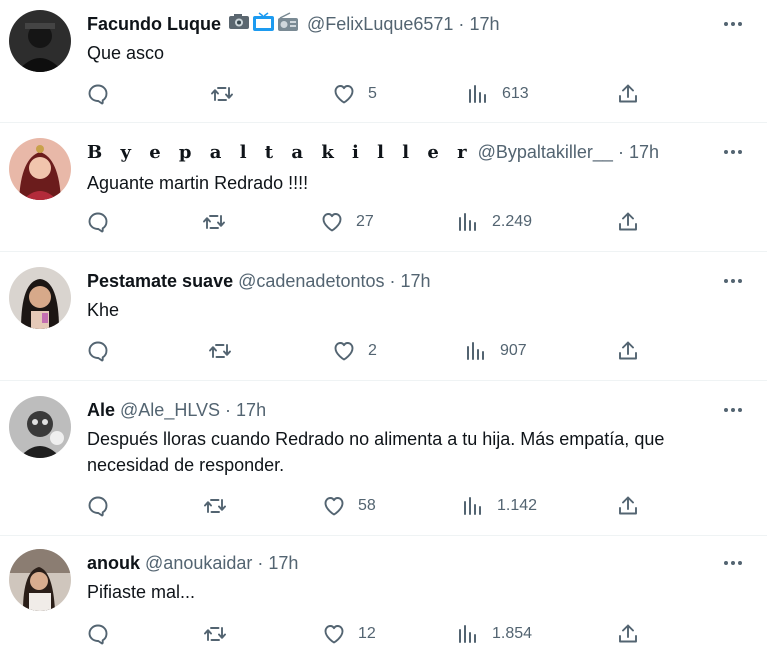  I want to click on views-button: 1.142, so click(499, 506).